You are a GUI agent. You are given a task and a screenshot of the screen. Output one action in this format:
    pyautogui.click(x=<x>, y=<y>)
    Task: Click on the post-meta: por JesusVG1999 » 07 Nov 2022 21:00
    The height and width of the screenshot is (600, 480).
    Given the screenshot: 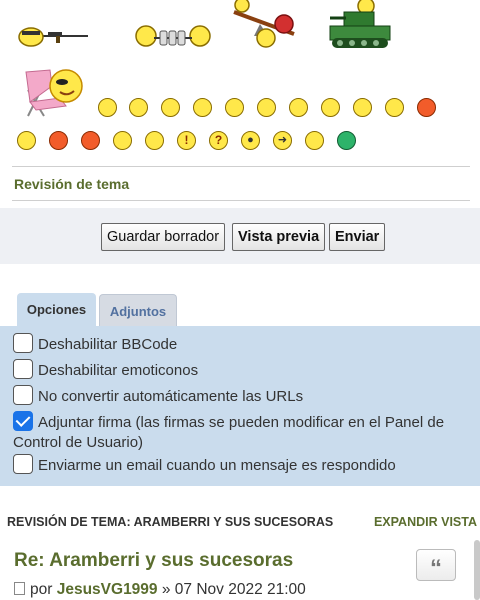 What is the action you would take?
    pyautogui.click(x=160, y=590)
    